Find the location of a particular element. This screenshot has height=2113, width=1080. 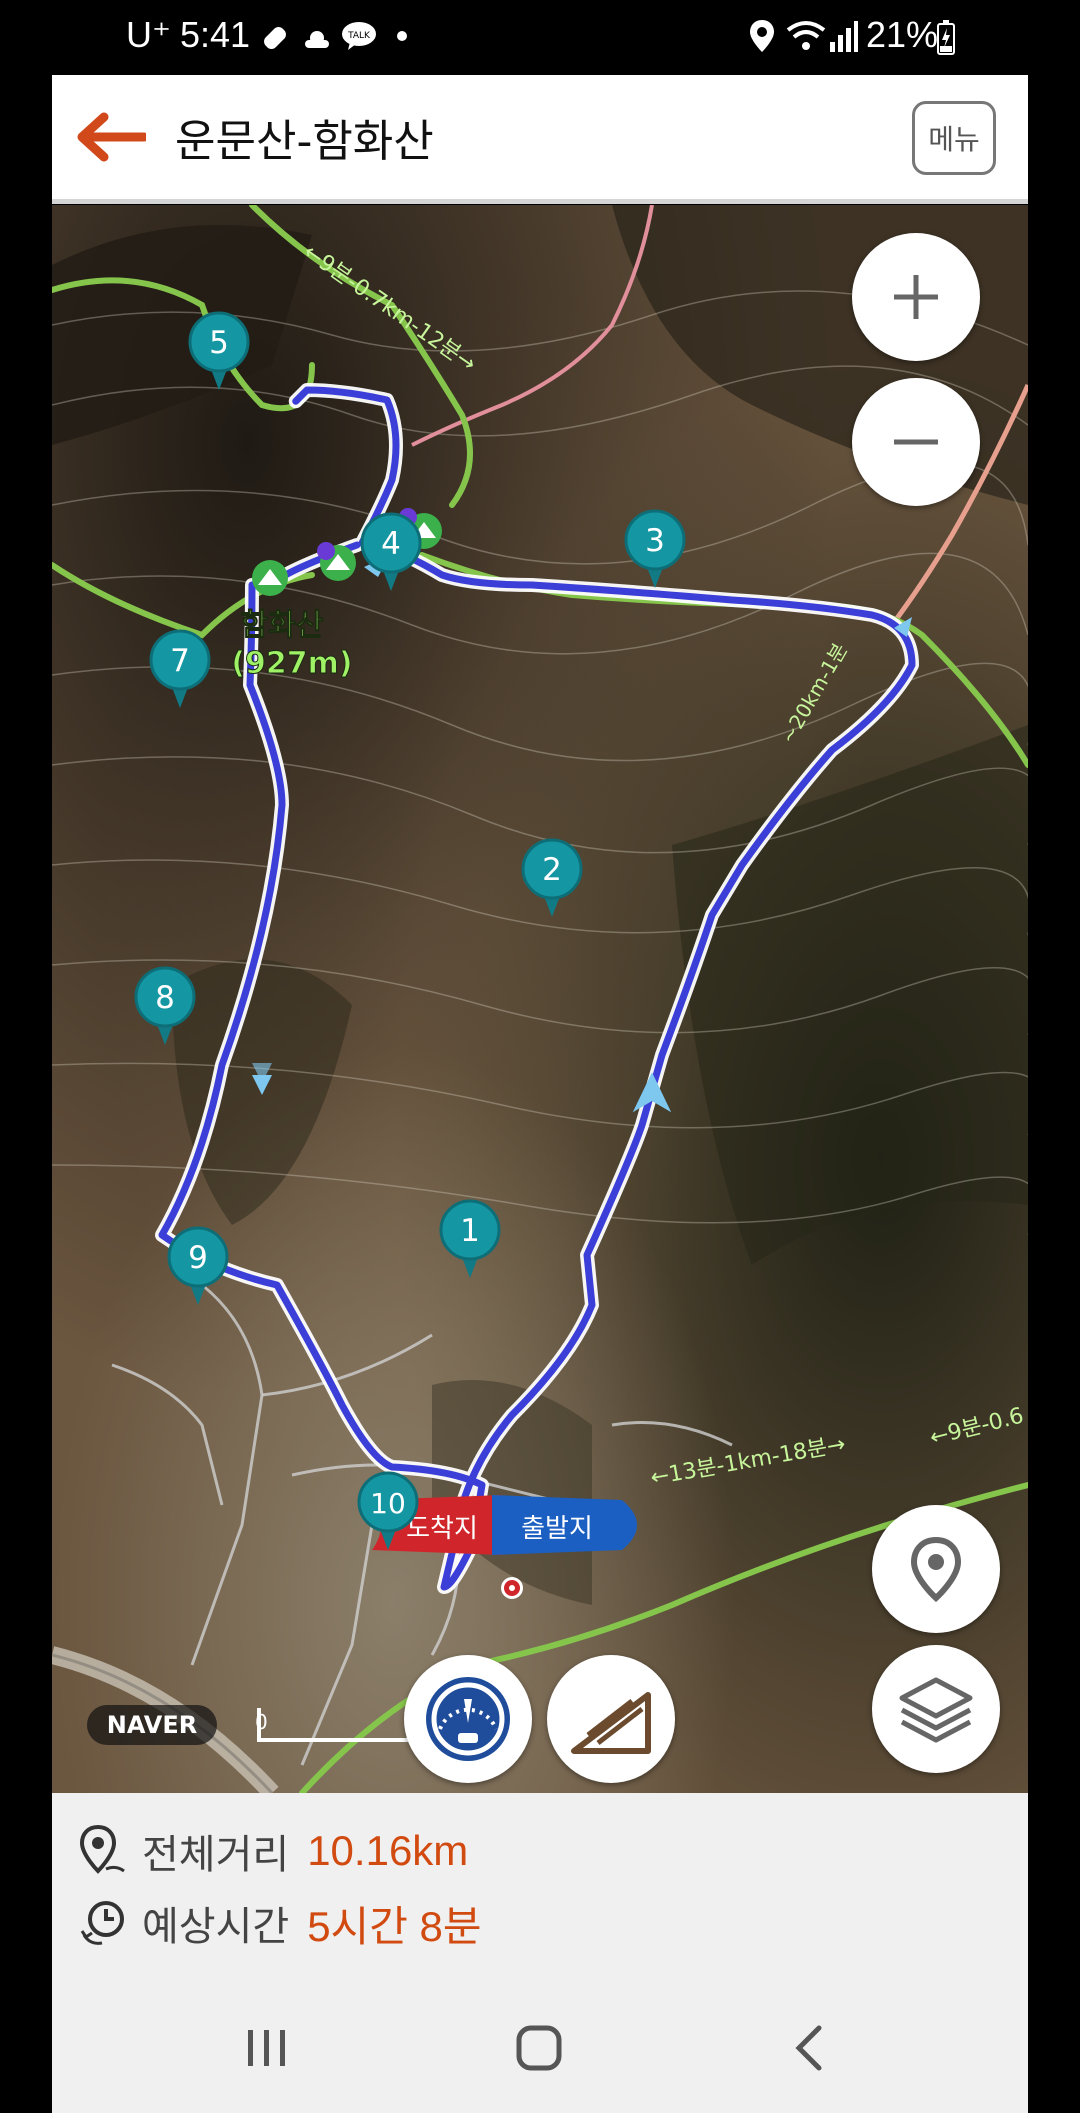

home-icon is located at coordinates (539, 2048).